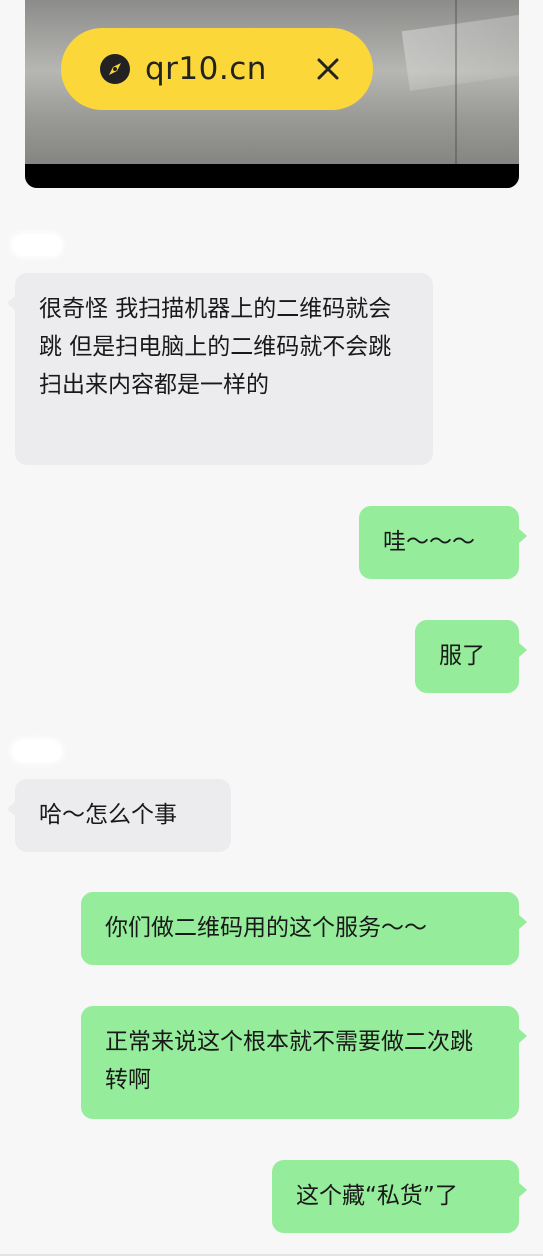  What do you see at coordinates (266, 928) in the screenshot?
I see `message-text: 你们做二维码用的这个服务～～` at bounding box center [266, 928].